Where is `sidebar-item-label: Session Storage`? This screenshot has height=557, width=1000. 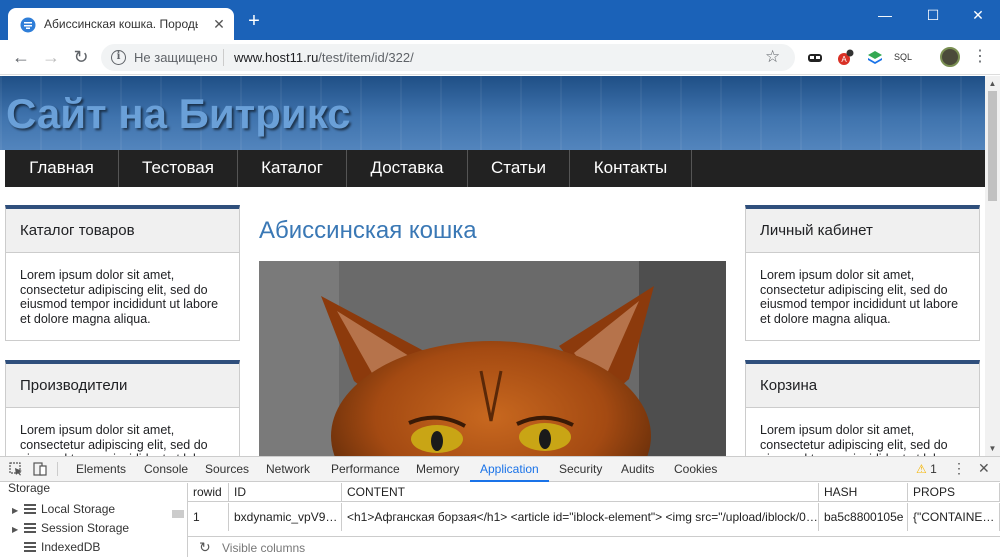
sidebar-item-label: Session Storage is located at coordinates (85, 528).